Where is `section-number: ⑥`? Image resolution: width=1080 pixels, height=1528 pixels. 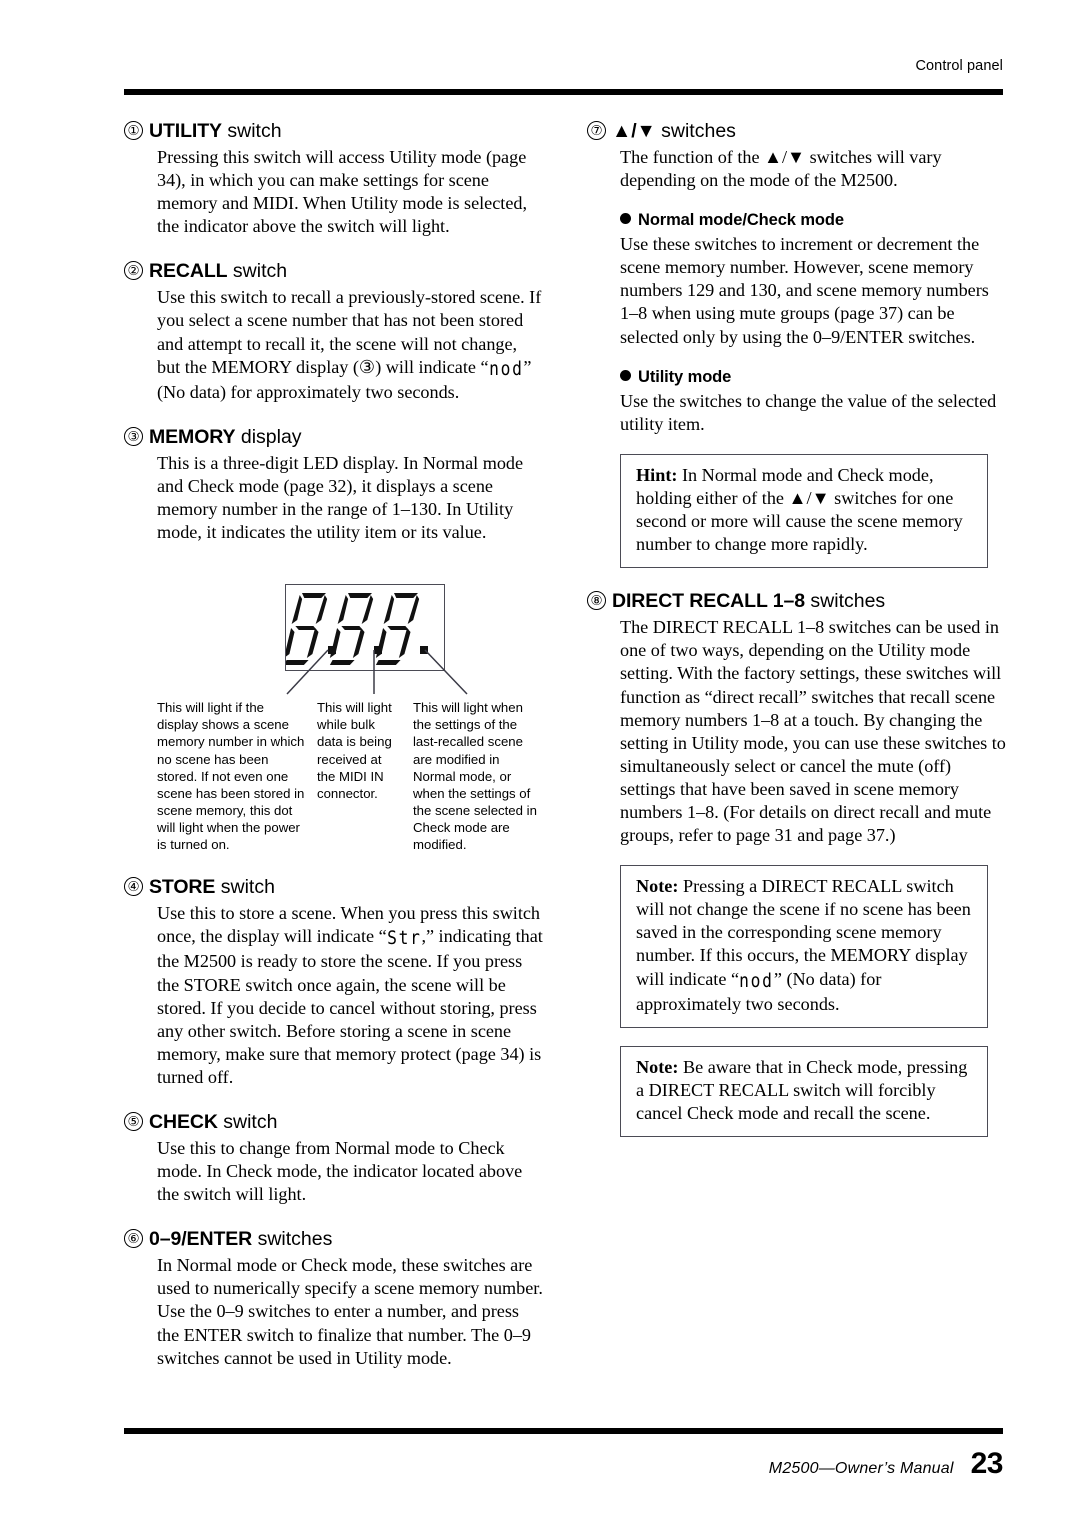
section-number: ⑥ is located at coordinates (133, 1239).